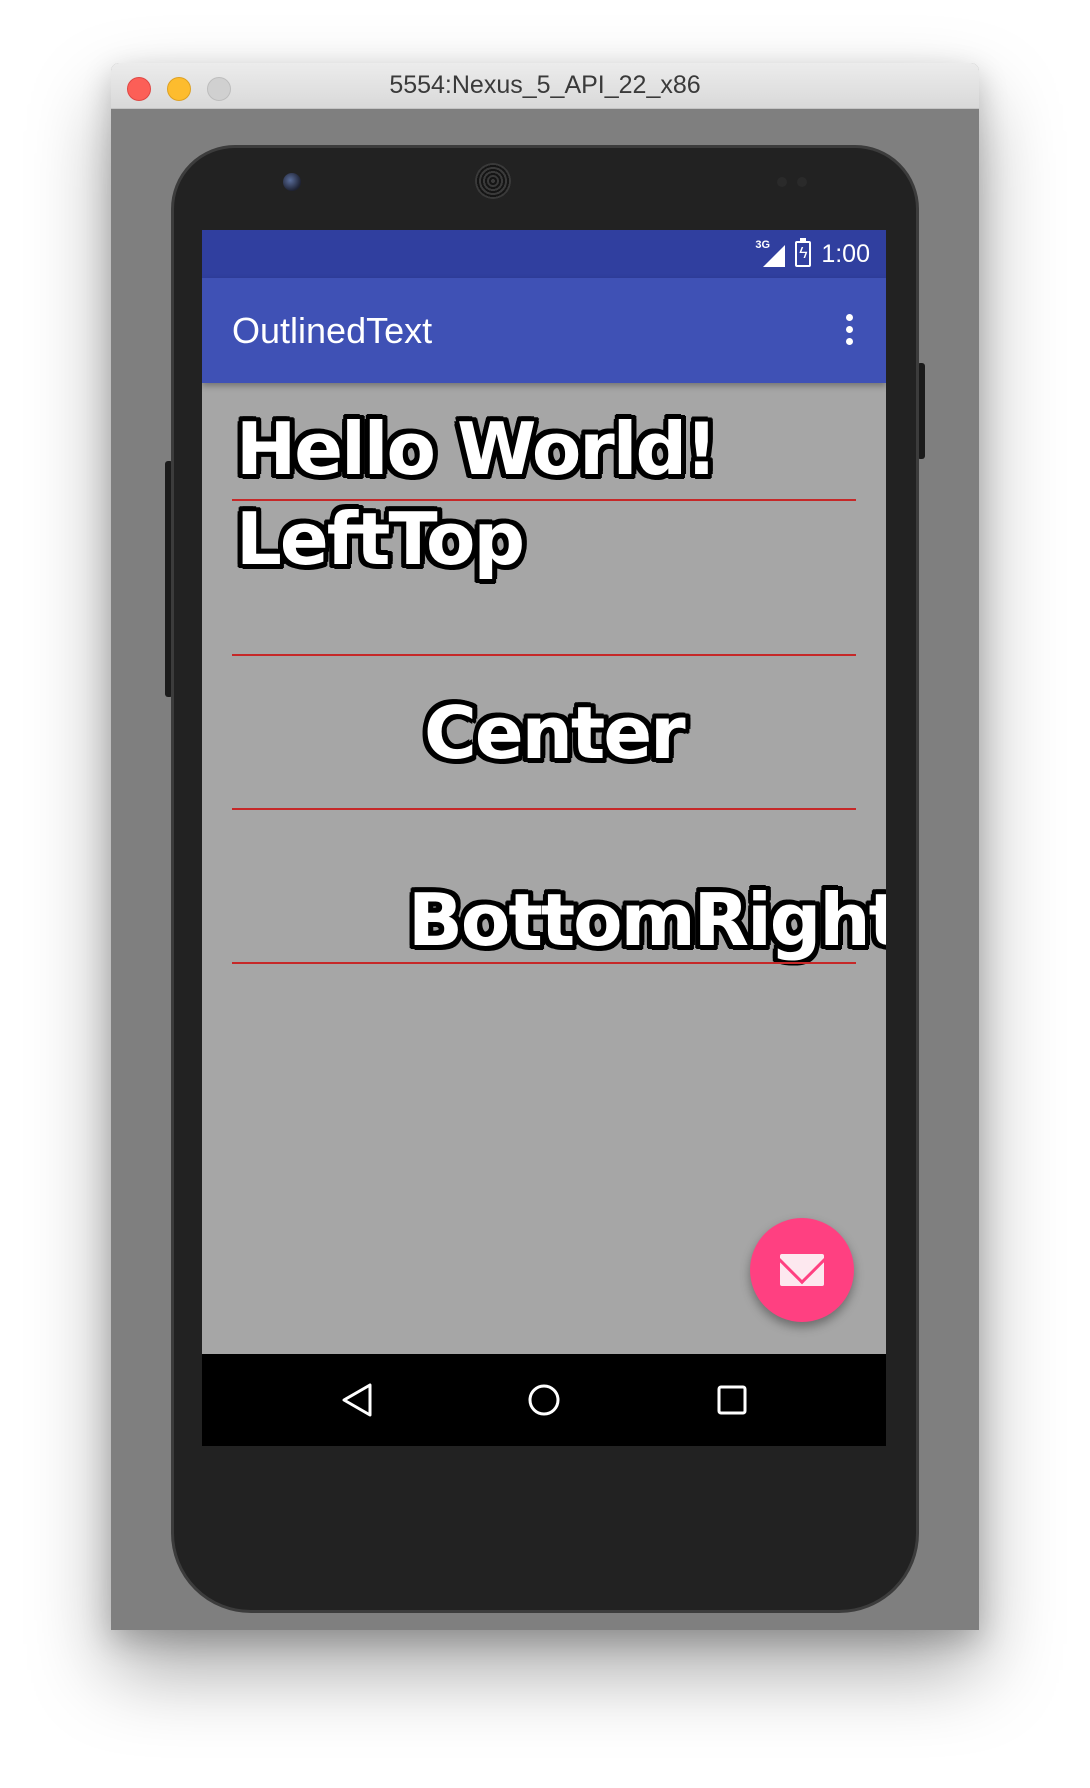 Image resolution: width=1090 pixels, height=1788 pixels. I want to click on navigation-bar, so click(544, 1400).